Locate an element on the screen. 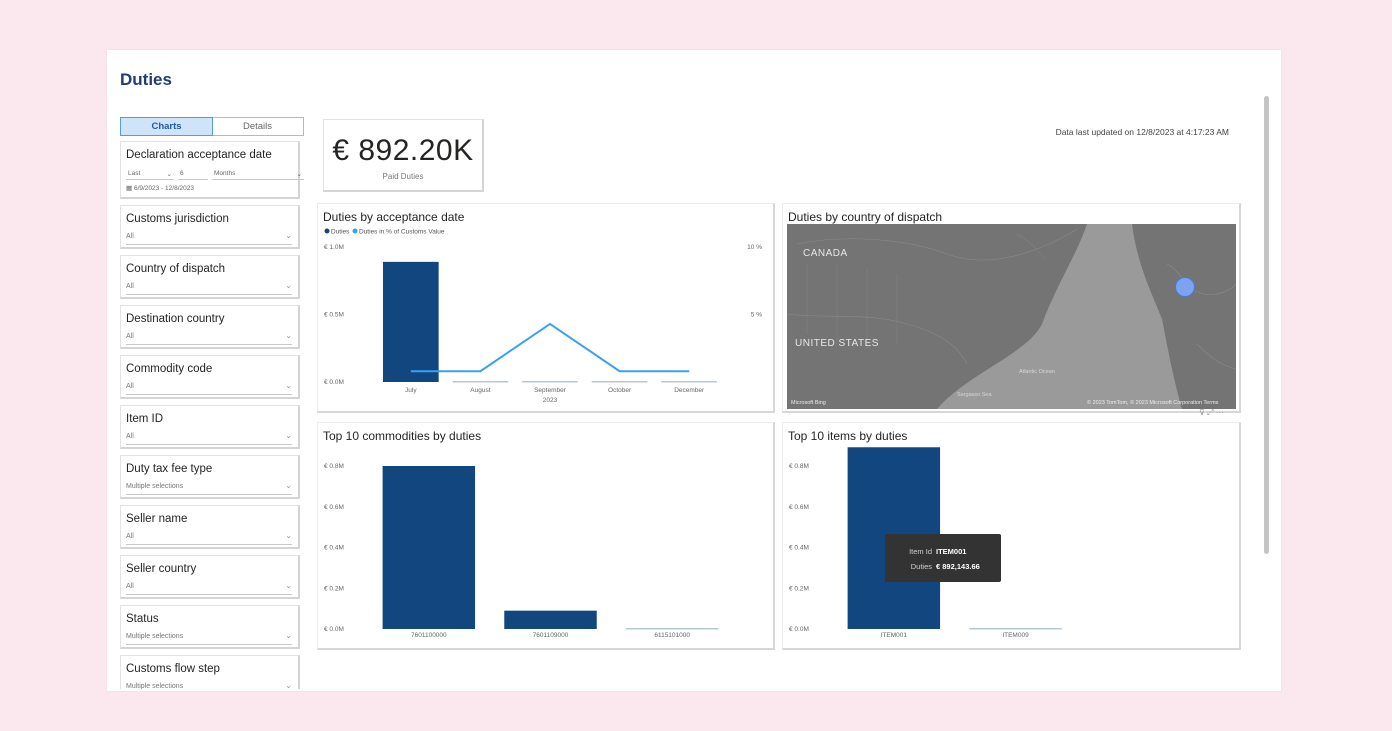 Image resolution: width=1392 pixels, height=731 pixels. y-tick-label: € 0.5M is located at coordinates (334, 315).